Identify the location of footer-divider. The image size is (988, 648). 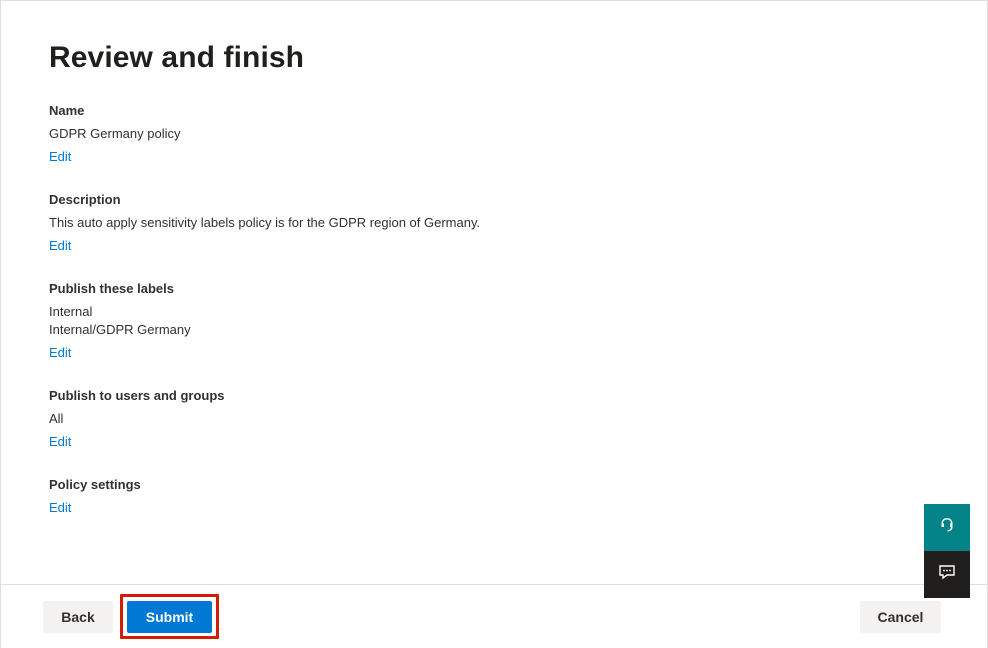
(494, 584).